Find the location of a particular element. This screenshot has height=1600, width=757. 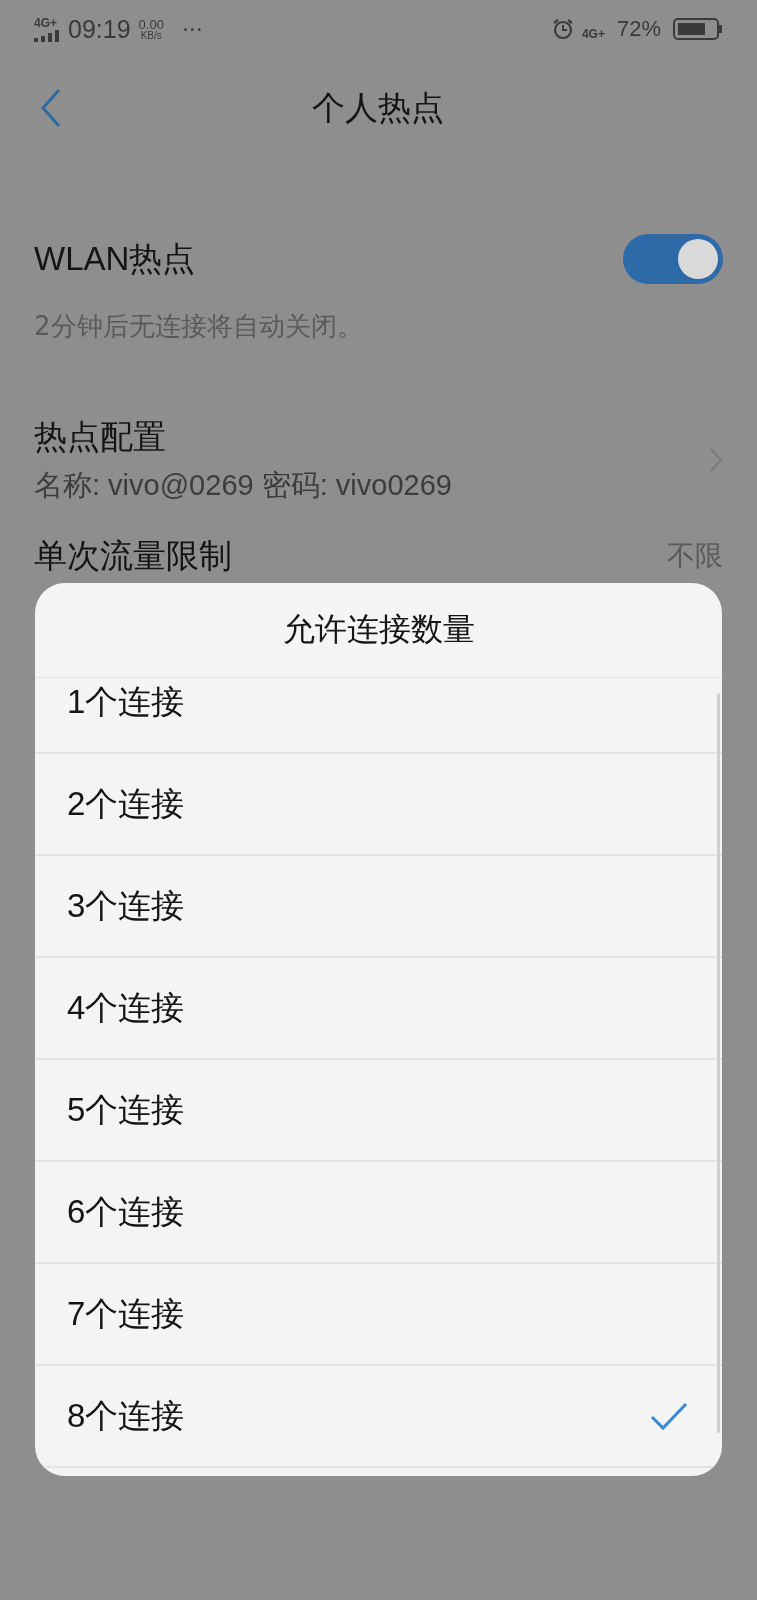

page-title: 个人热点 is located at coordinates (378, 107).